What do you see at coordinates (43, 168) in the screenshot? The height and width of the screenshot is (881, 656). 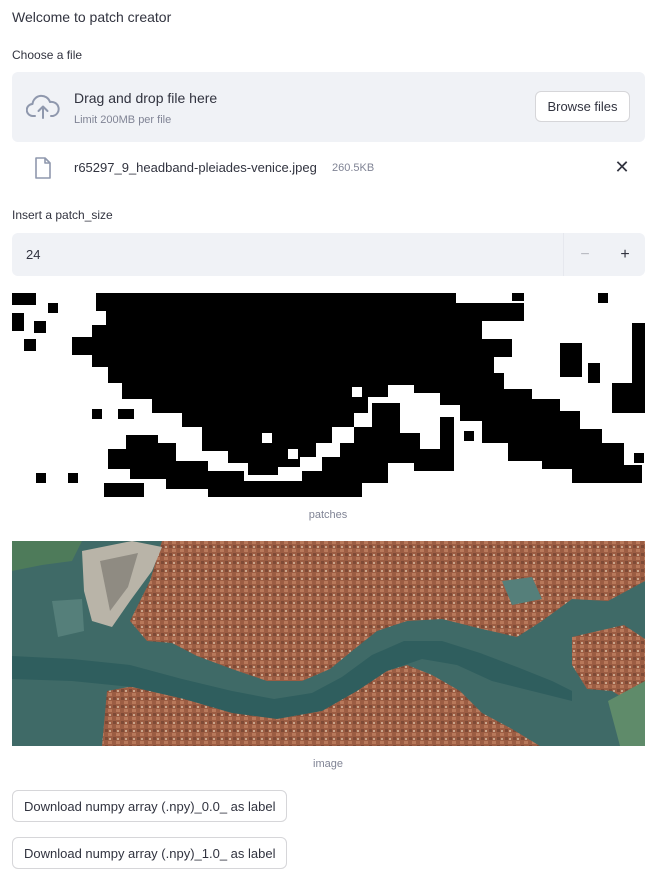 I see `file-icon` at bounding box center [43, 168].